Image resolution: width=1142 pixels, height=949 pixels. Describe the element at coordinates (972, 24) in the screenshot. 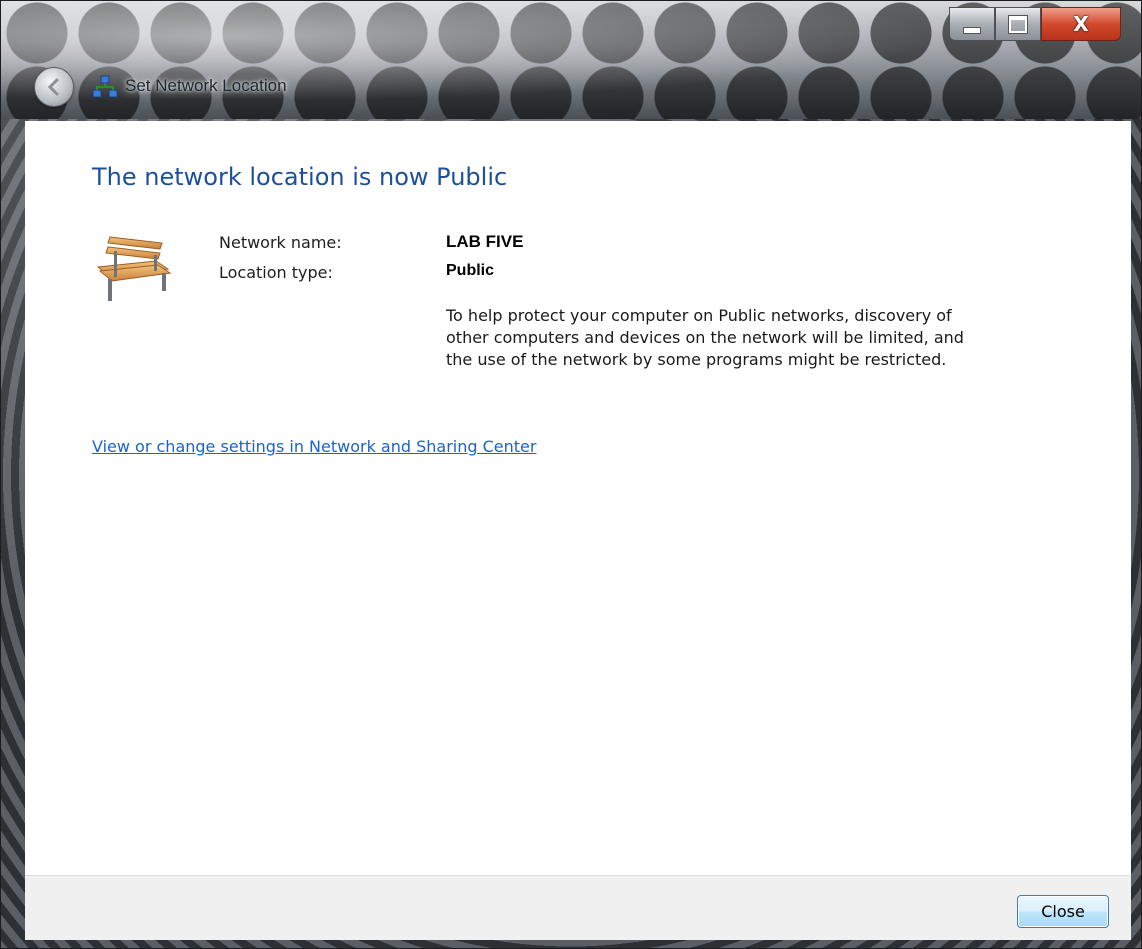

I see `minimize-button` at that location.